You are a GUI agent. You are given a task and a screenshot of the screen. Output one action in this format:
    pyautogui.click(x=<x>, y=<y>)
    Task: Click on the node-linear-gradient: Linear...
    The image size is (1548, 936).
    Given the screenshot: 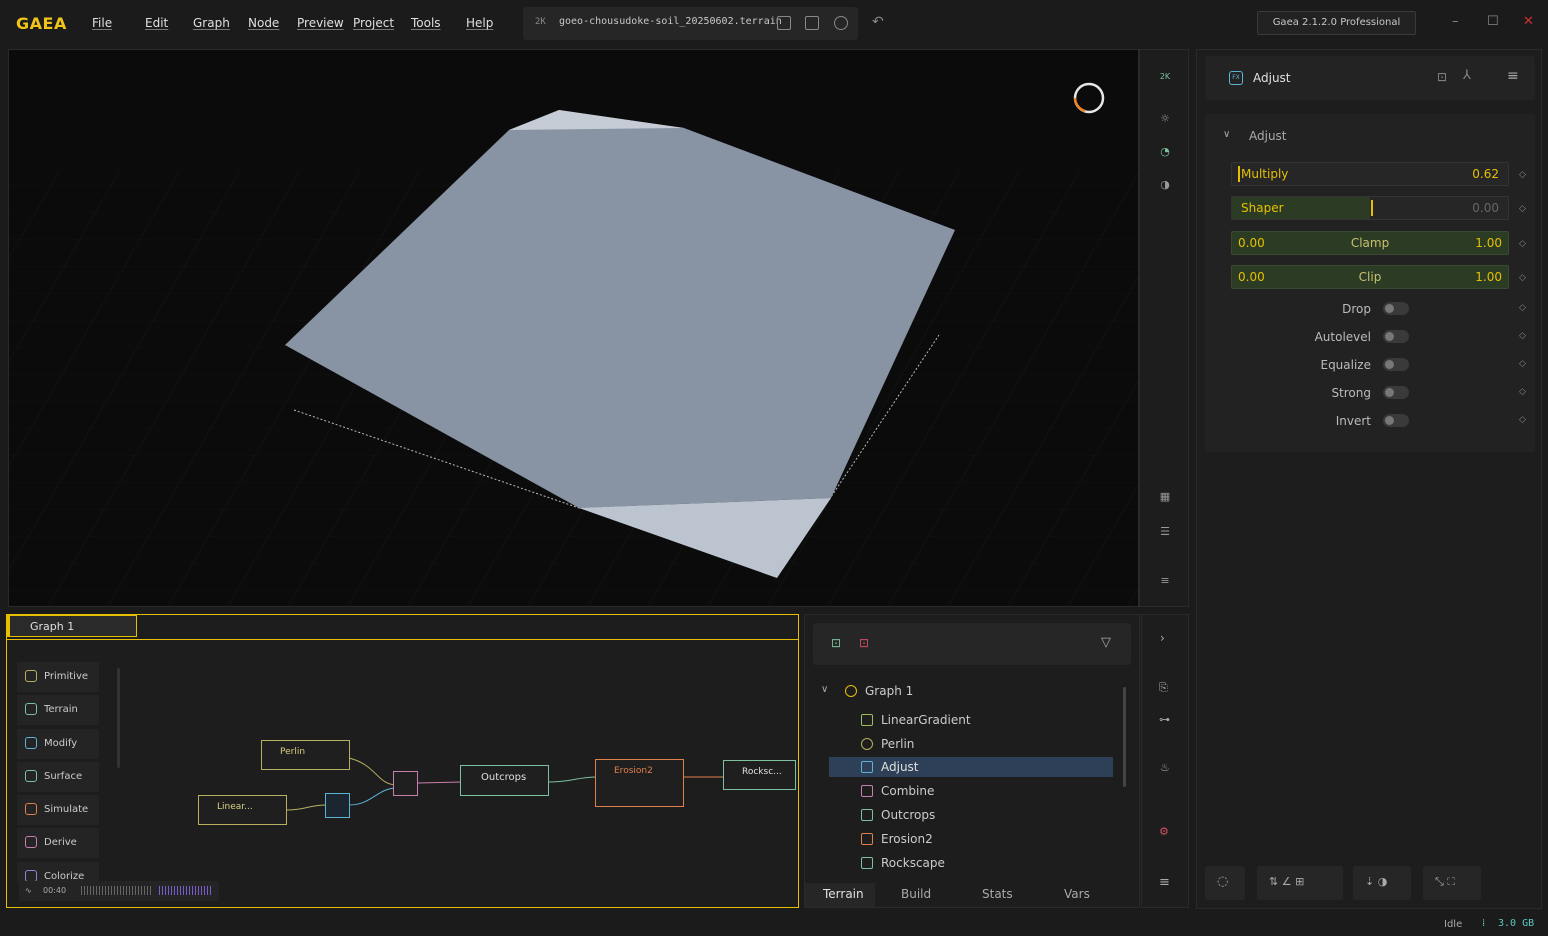 What is the action you would take?
    pyautogui.click(x=242, y=810)
    